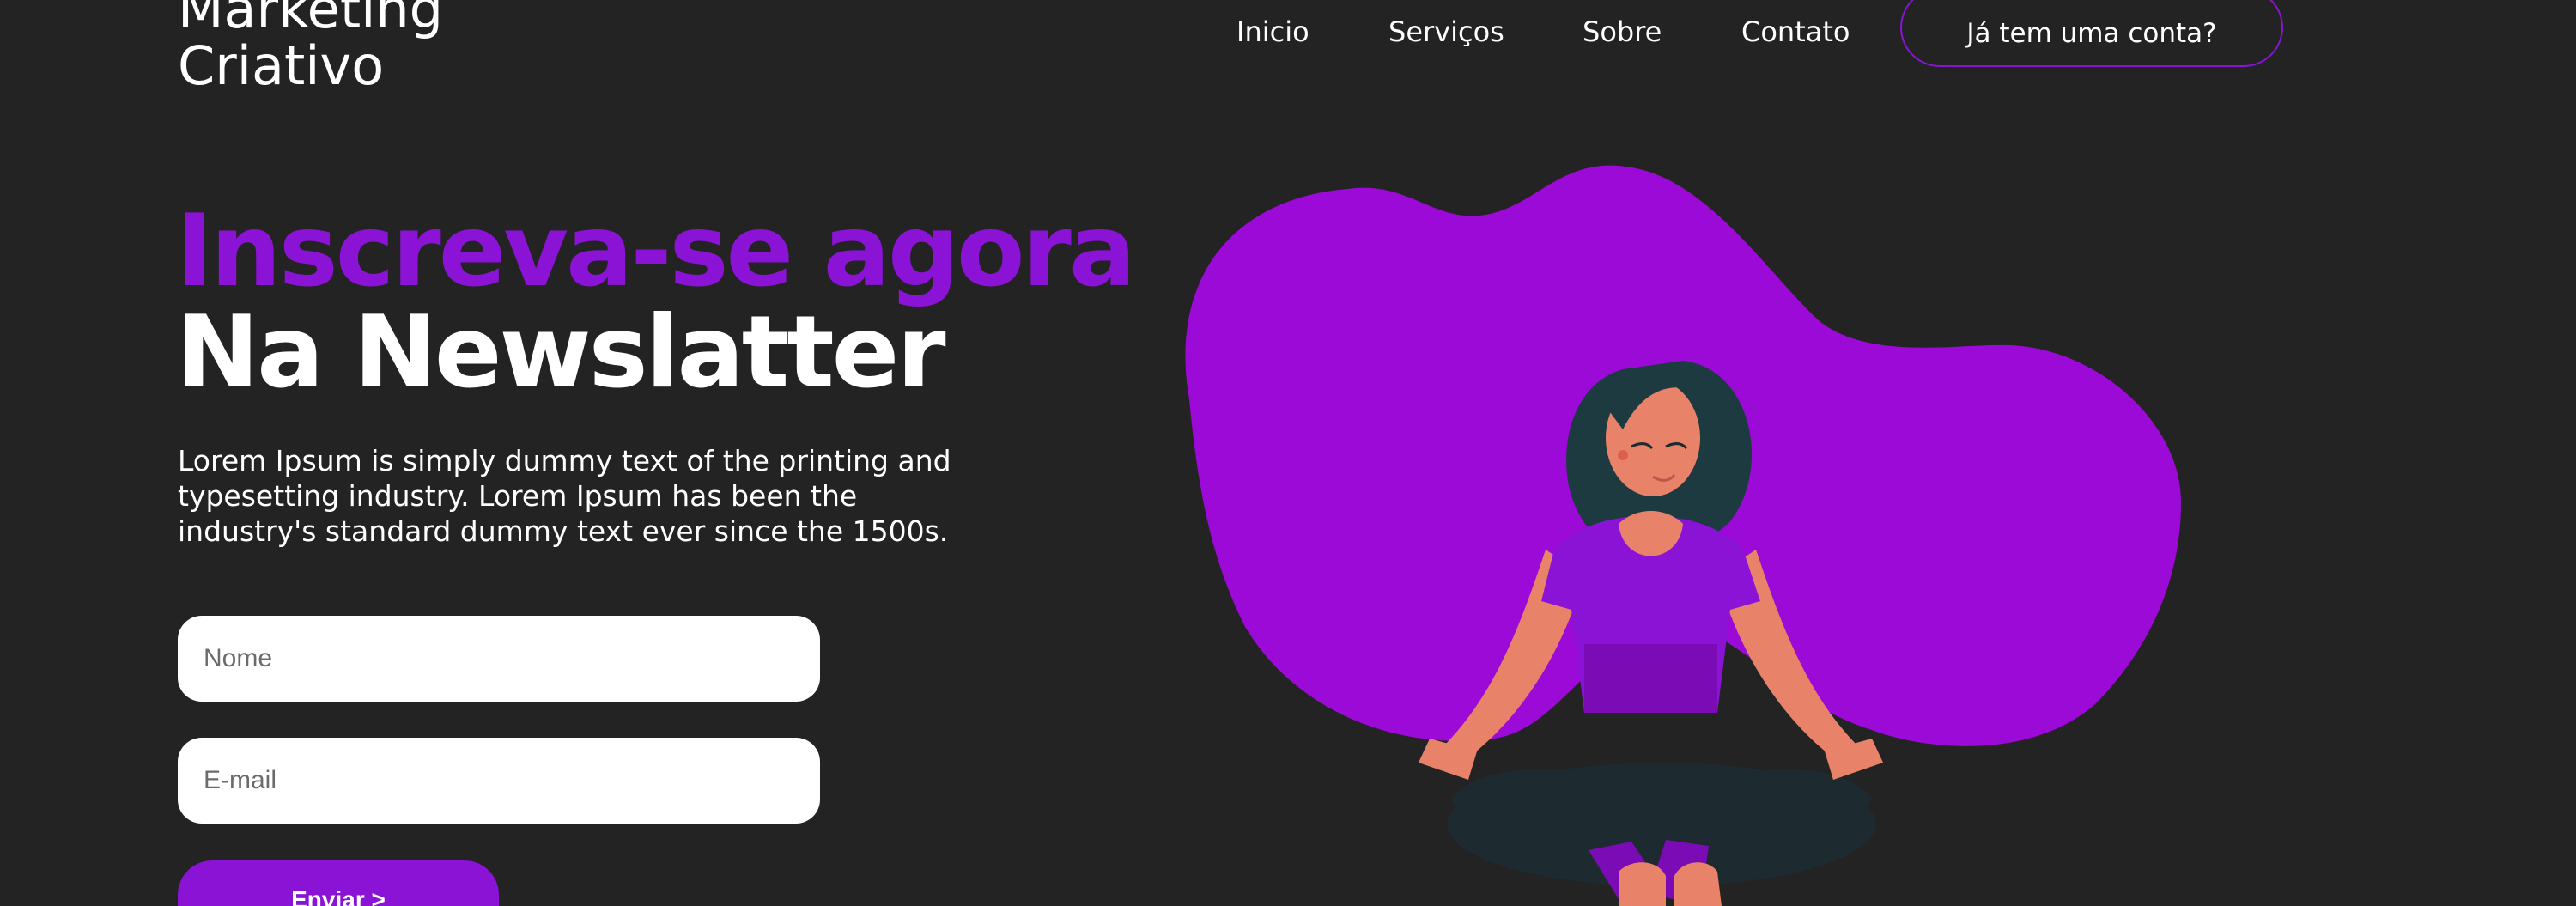  What do you see at coordinates (1272, 31) in the screenshot?
I see `nav-item-inicio: Inicio` at bounding box center [1272, 31].